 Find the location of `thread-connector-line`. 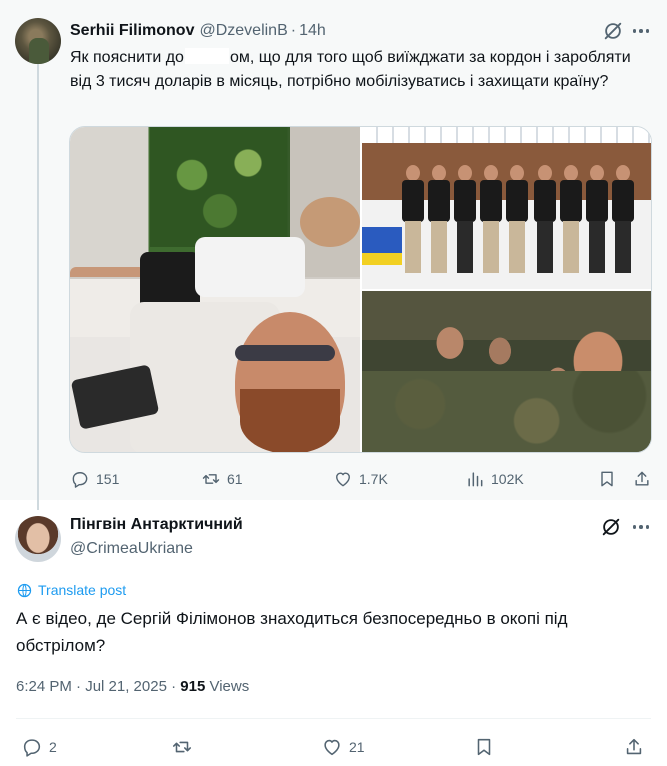

thread-connector-line is located at coordinates (38, 287).